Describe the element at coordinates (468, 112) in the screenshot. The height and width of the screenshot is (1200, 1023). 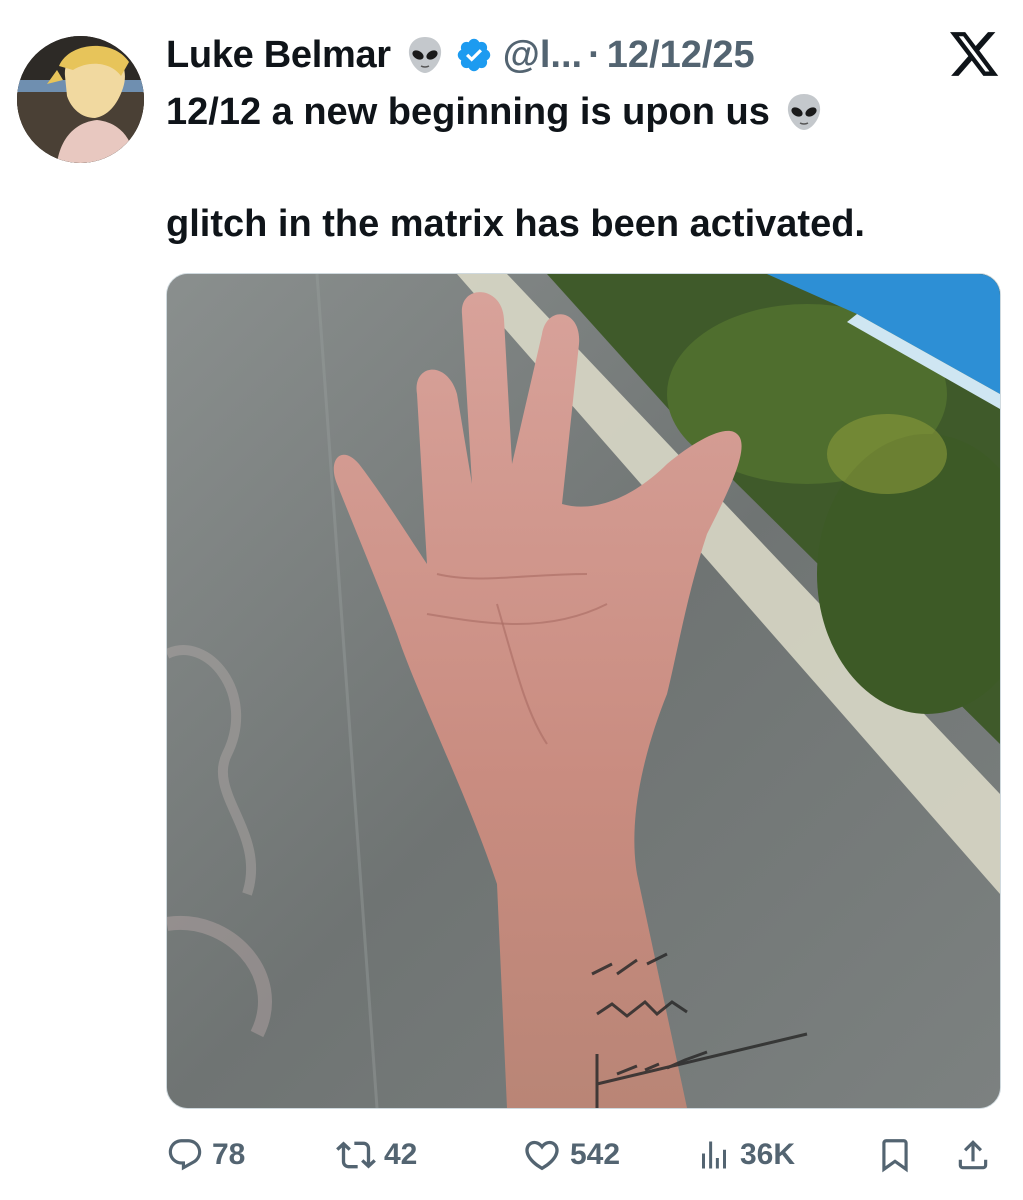
I see `tweet-text-line-1: 12/12 a new beginning is upon us` at that location.